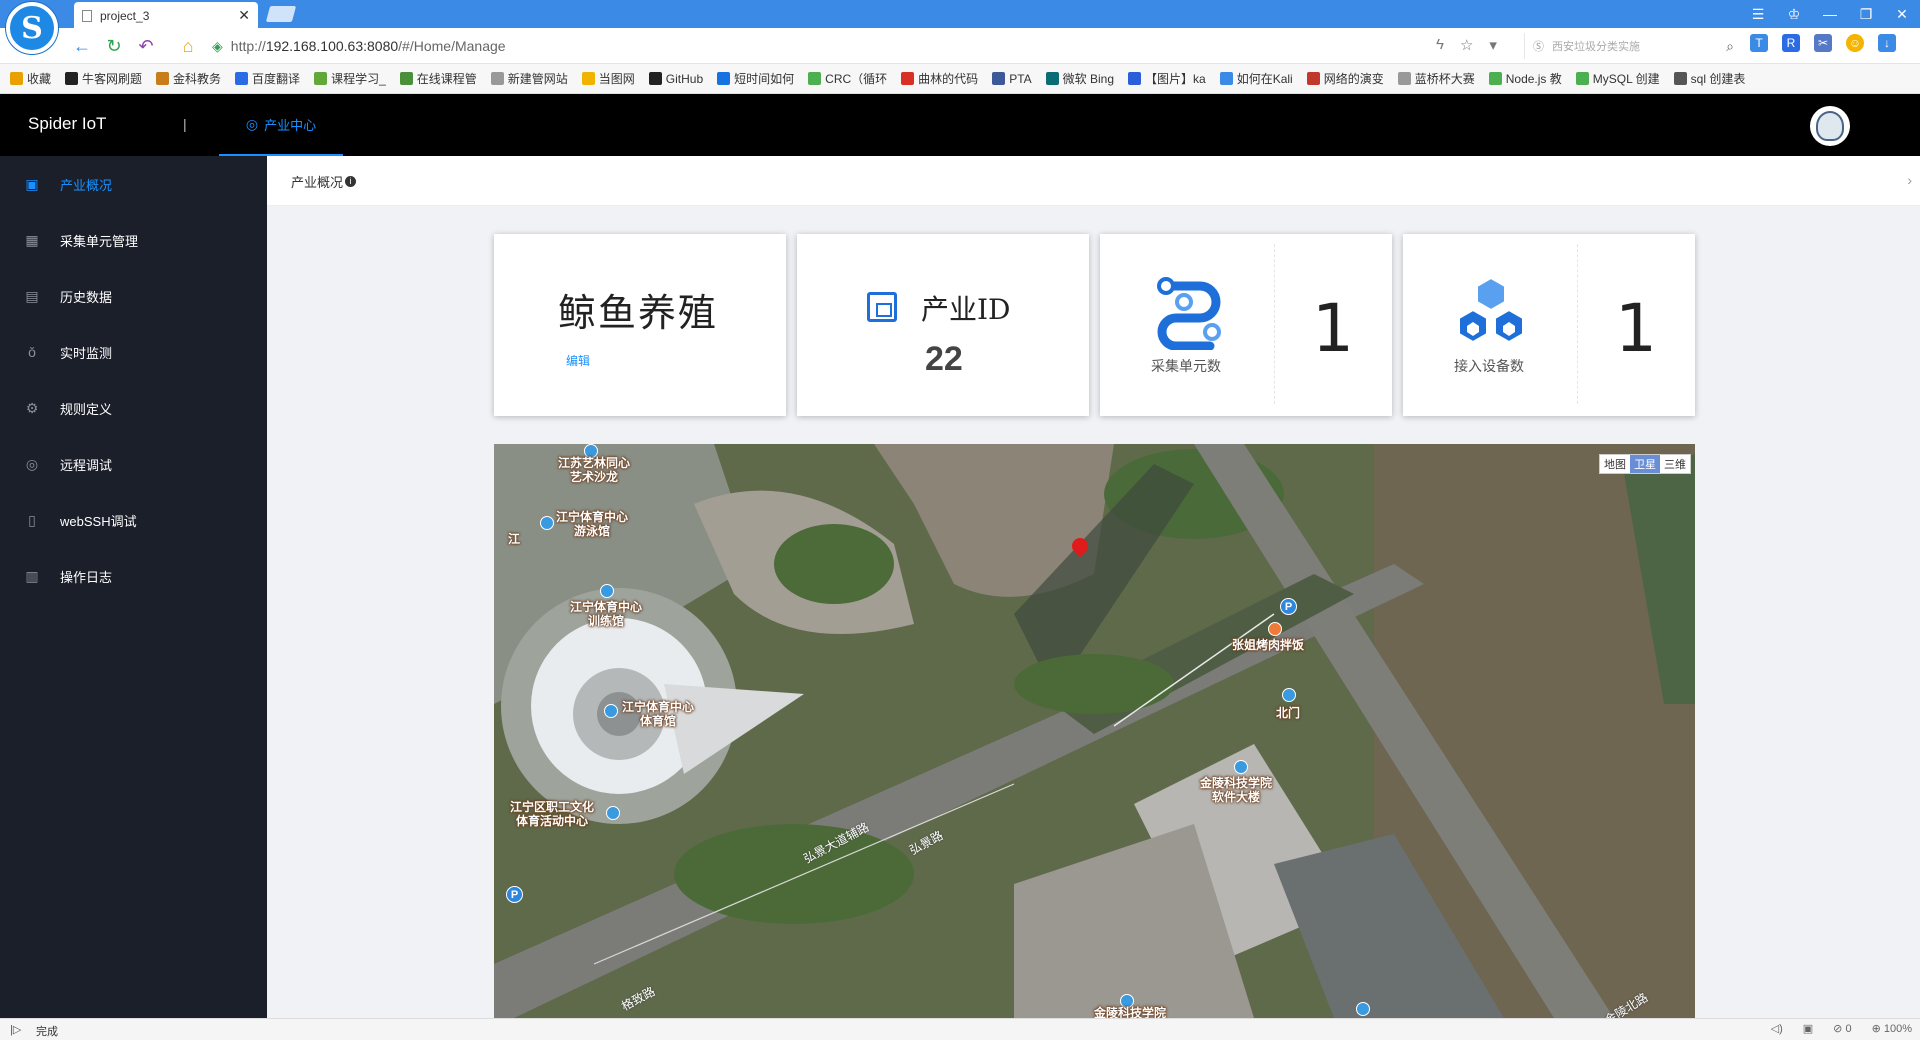 Image resolution: width=1920 pixels, height=1040 pixels. Describe the element at coordinates (1615, 464) in the screenshot. I see `map-type-button: 地图` at that location.